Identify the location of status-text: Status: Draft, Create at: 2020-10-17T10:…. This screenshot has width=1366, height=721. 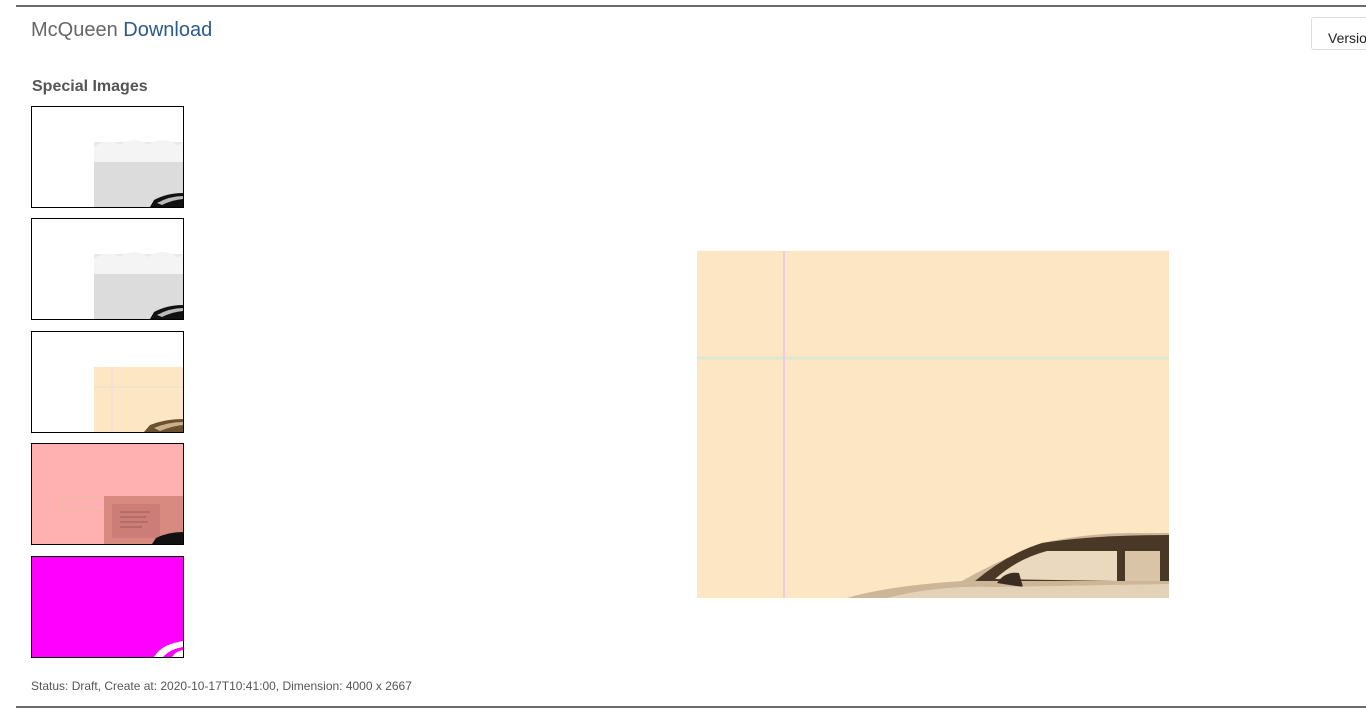
(221, 686).